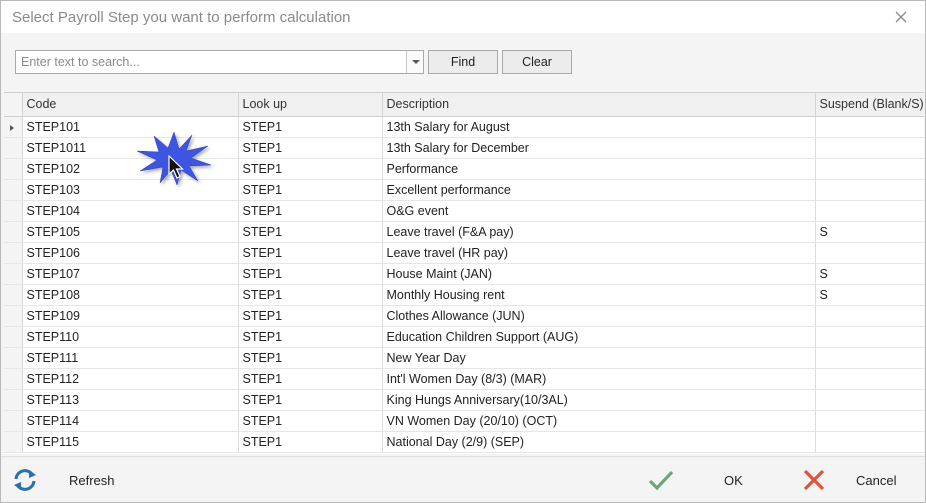  I want to click on refresh-button: Refresh, so click(92, 480).